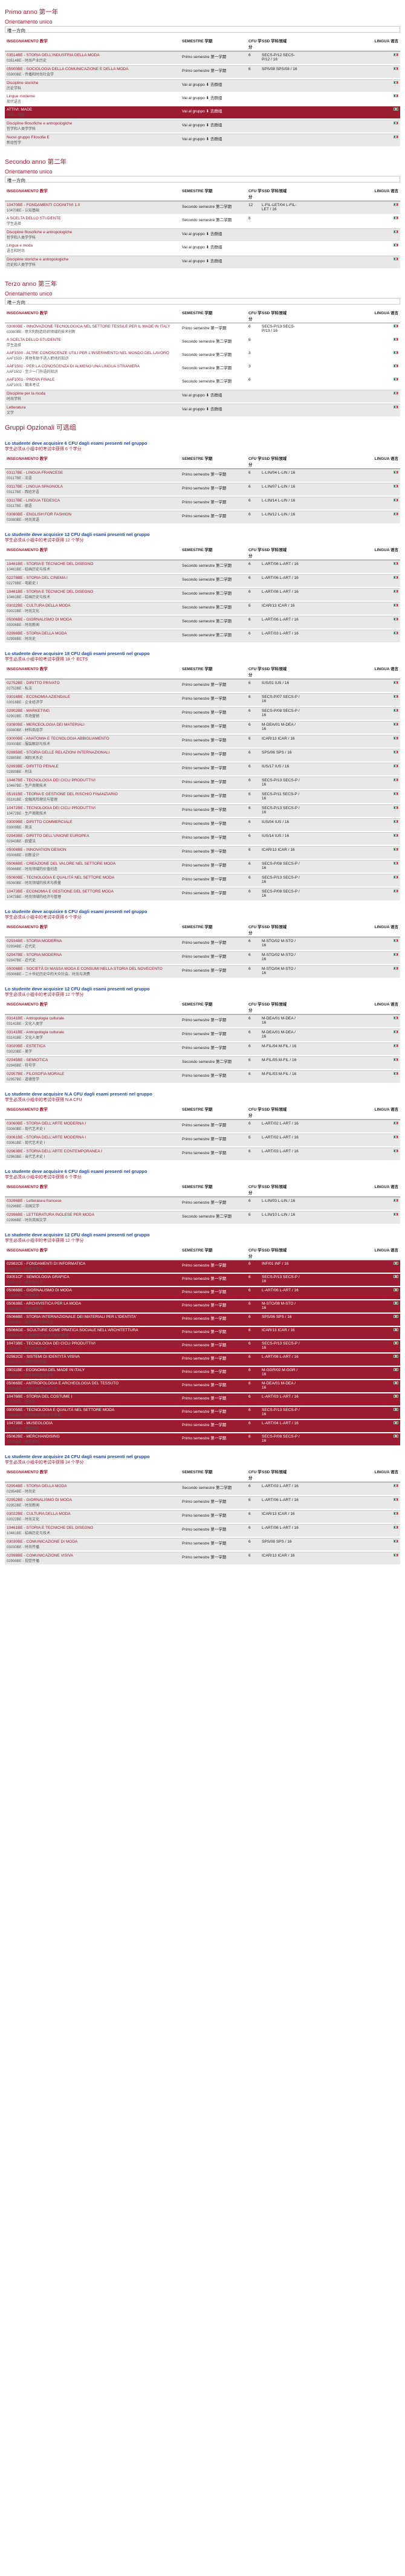 The image size is (405, 2576). I want to click on course-name: Nuovi gruppo Filosofia E, so click(94, 137).